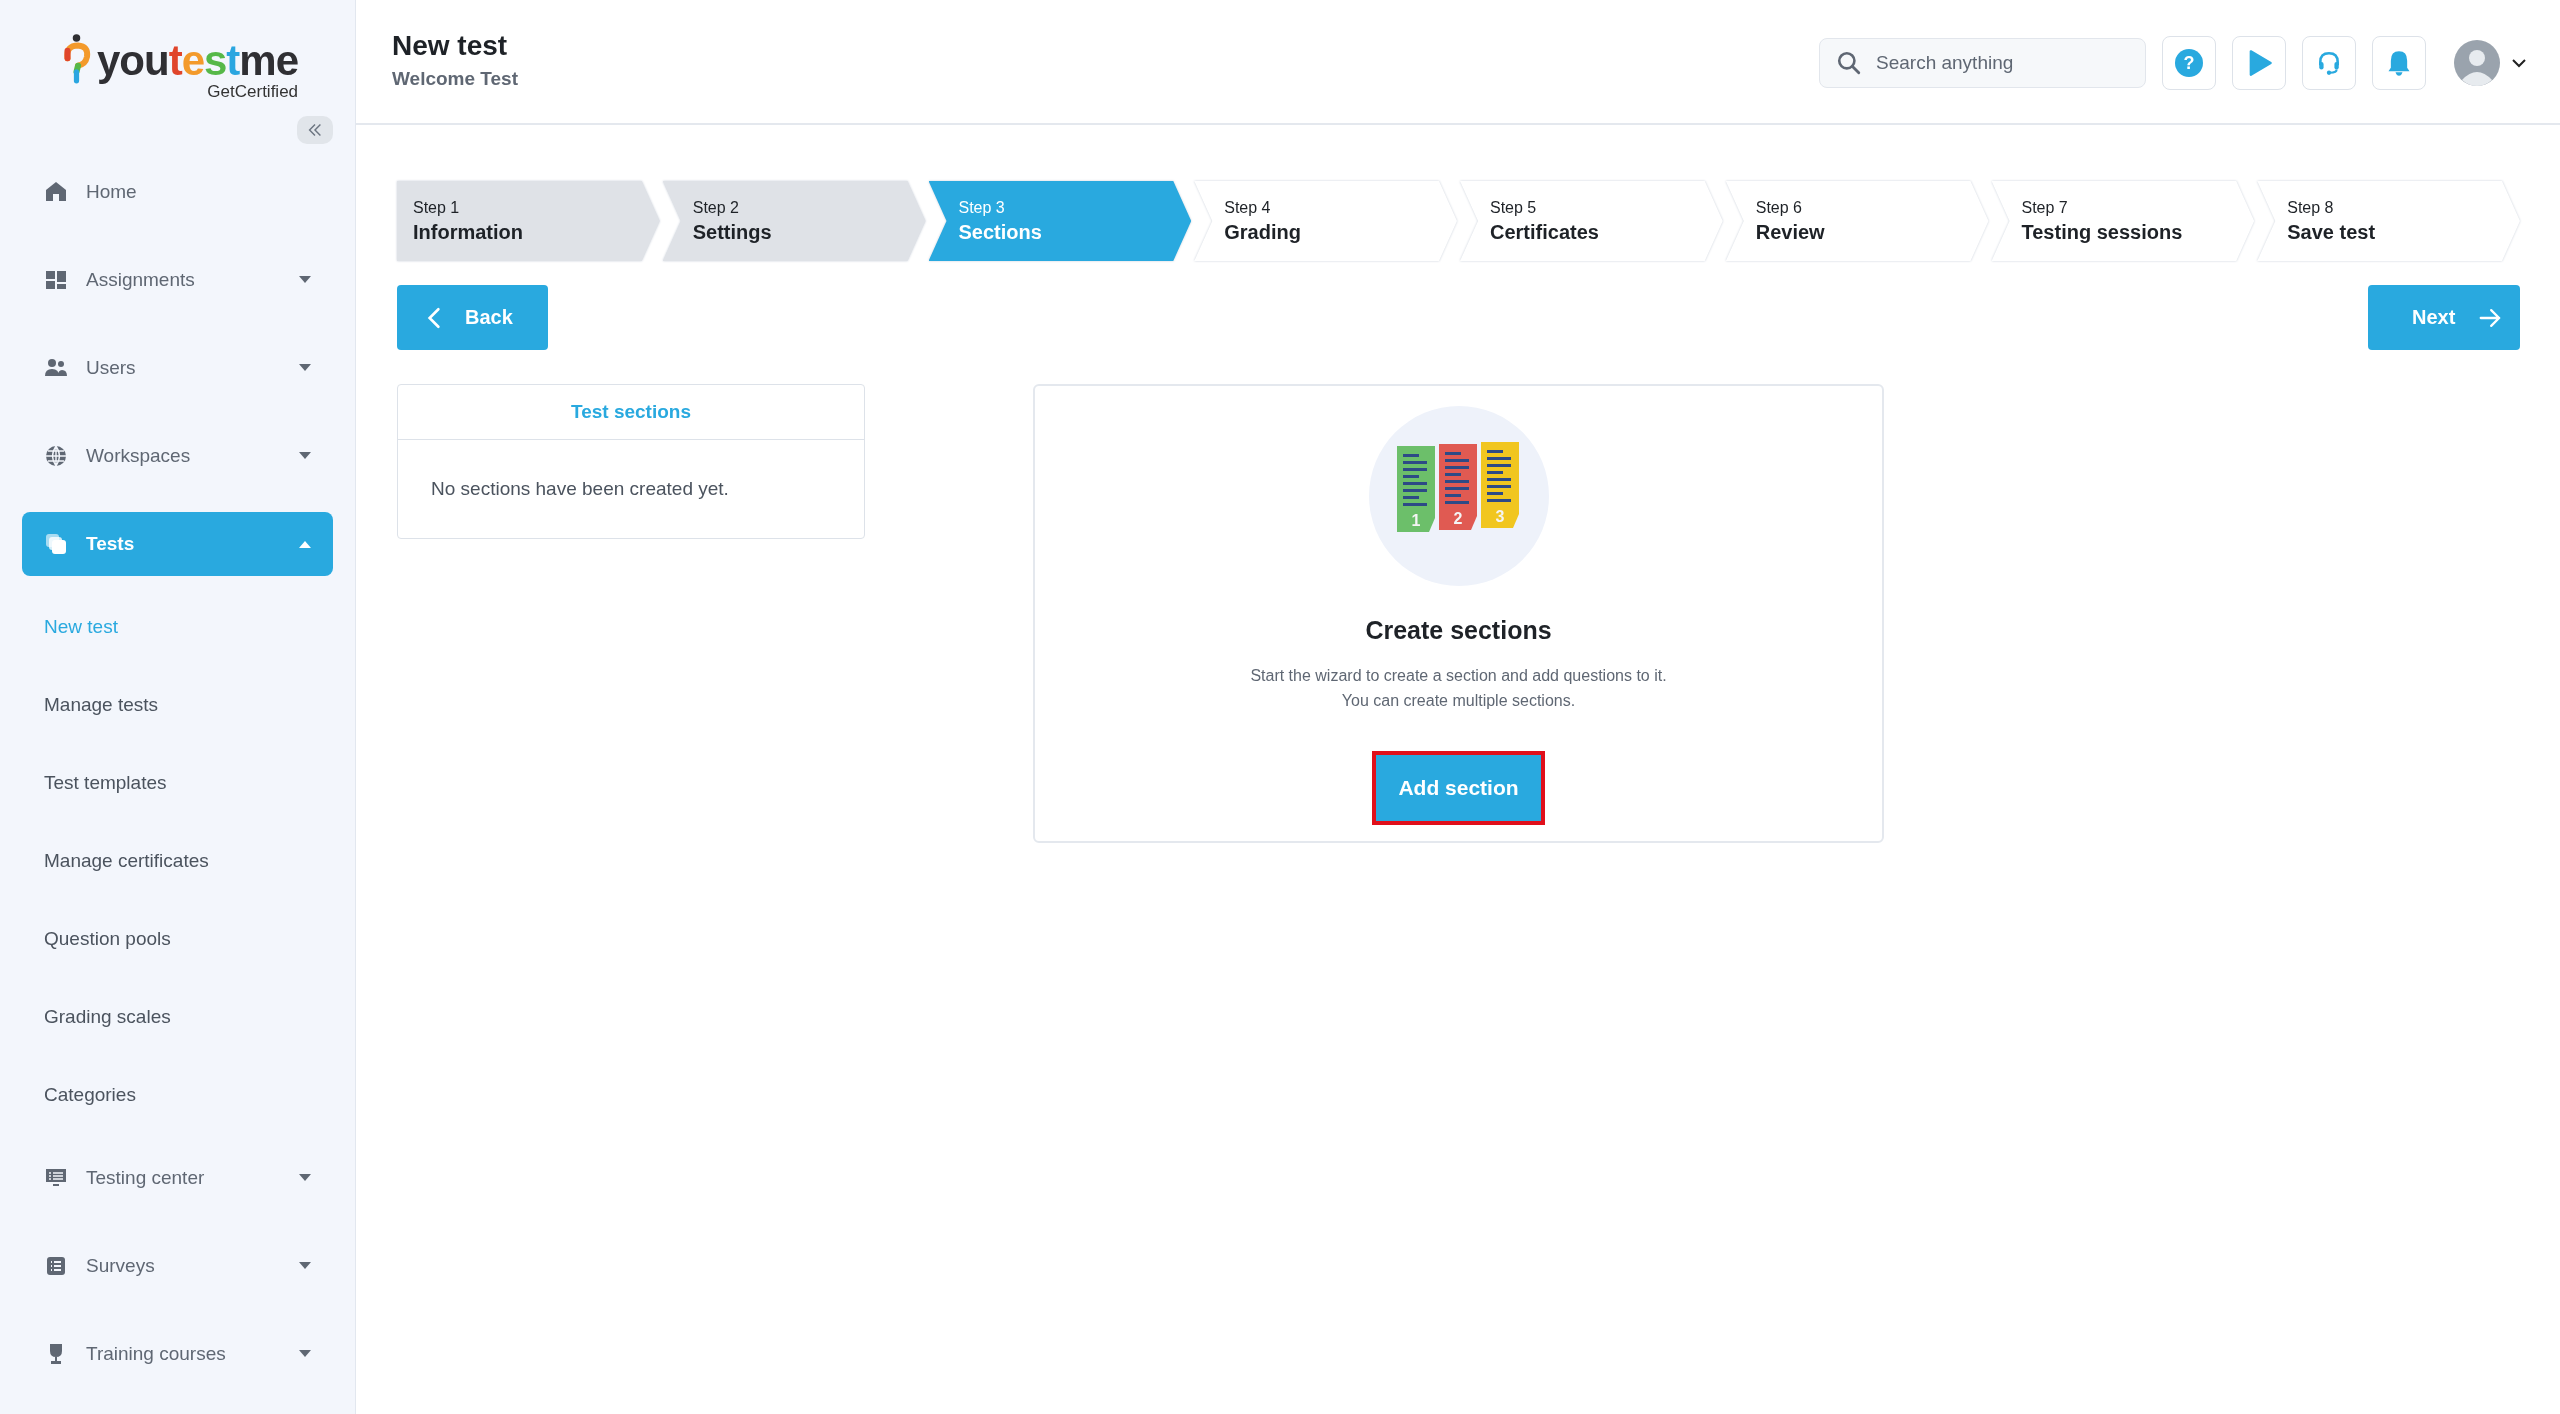 This screenshot has width=2560, height=1414. What do you see at coordinates (2259, 63) in the screenshot?
I see `play-button` at bounding box center [2259, 63].